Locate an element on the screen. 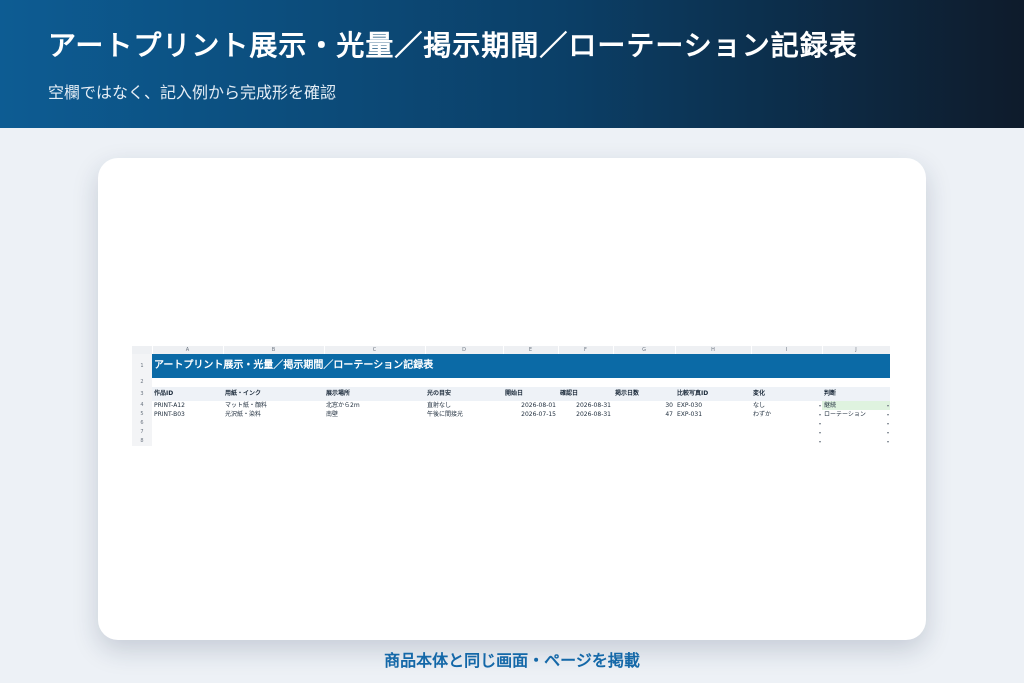  column-header-row: A B C D E F G H I J is located at coordinates (511, 350).